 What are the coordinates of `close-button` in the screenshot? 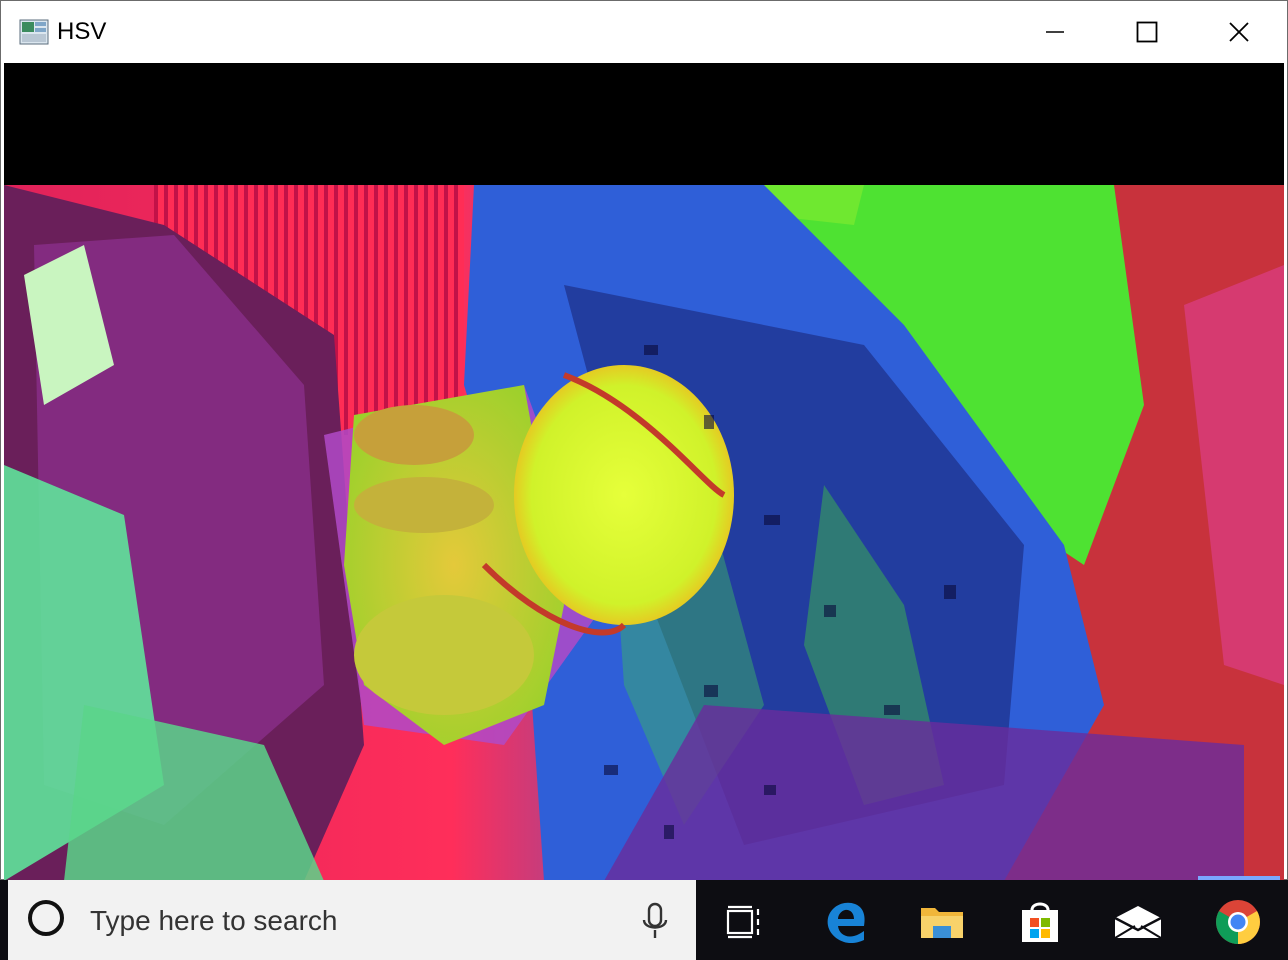 It's located at (1239, 32).